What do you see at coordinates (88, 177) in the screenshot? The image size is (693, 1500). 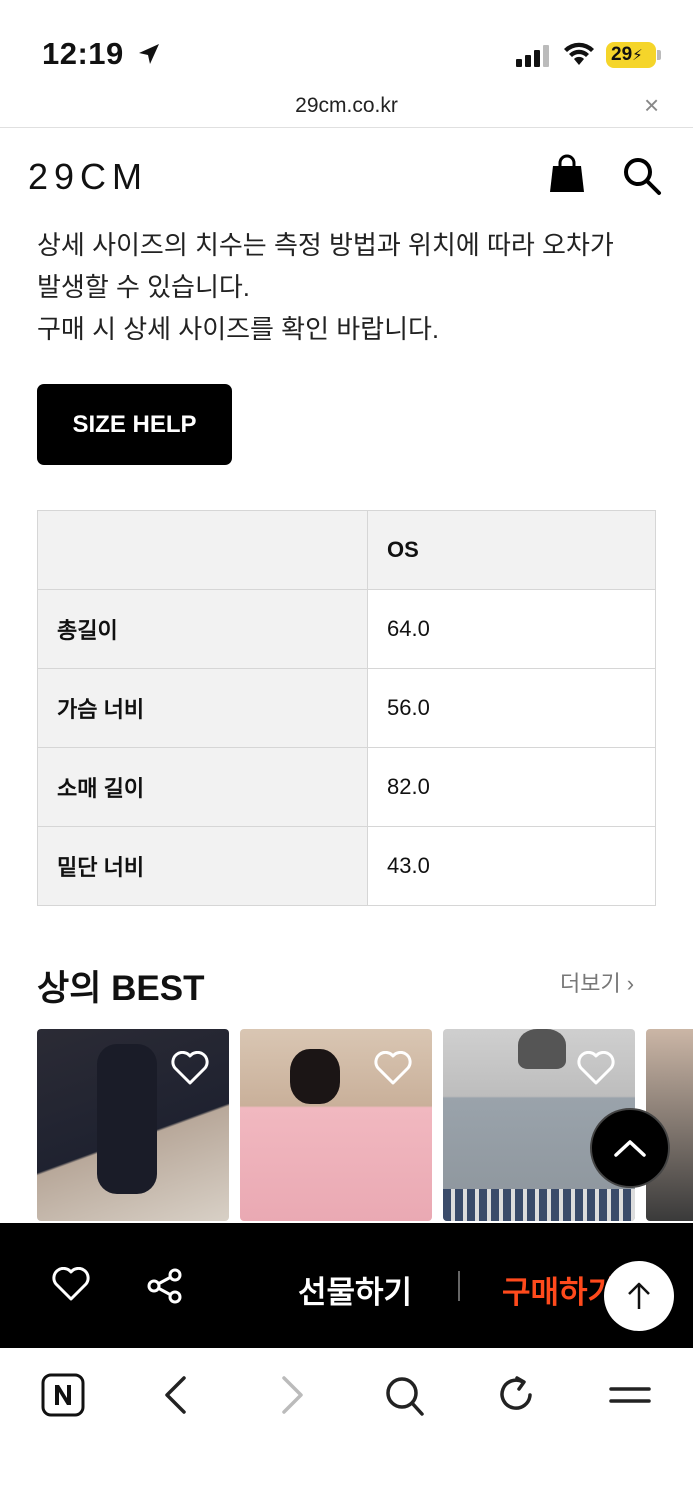 I see `logo: 29CM` at bounding box center [88, 177].